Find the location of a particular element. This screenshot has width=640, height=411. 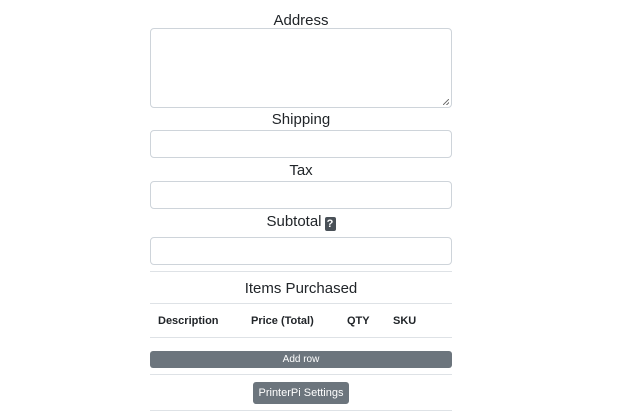

help-icon: ? is located at coordinates (330, 224).